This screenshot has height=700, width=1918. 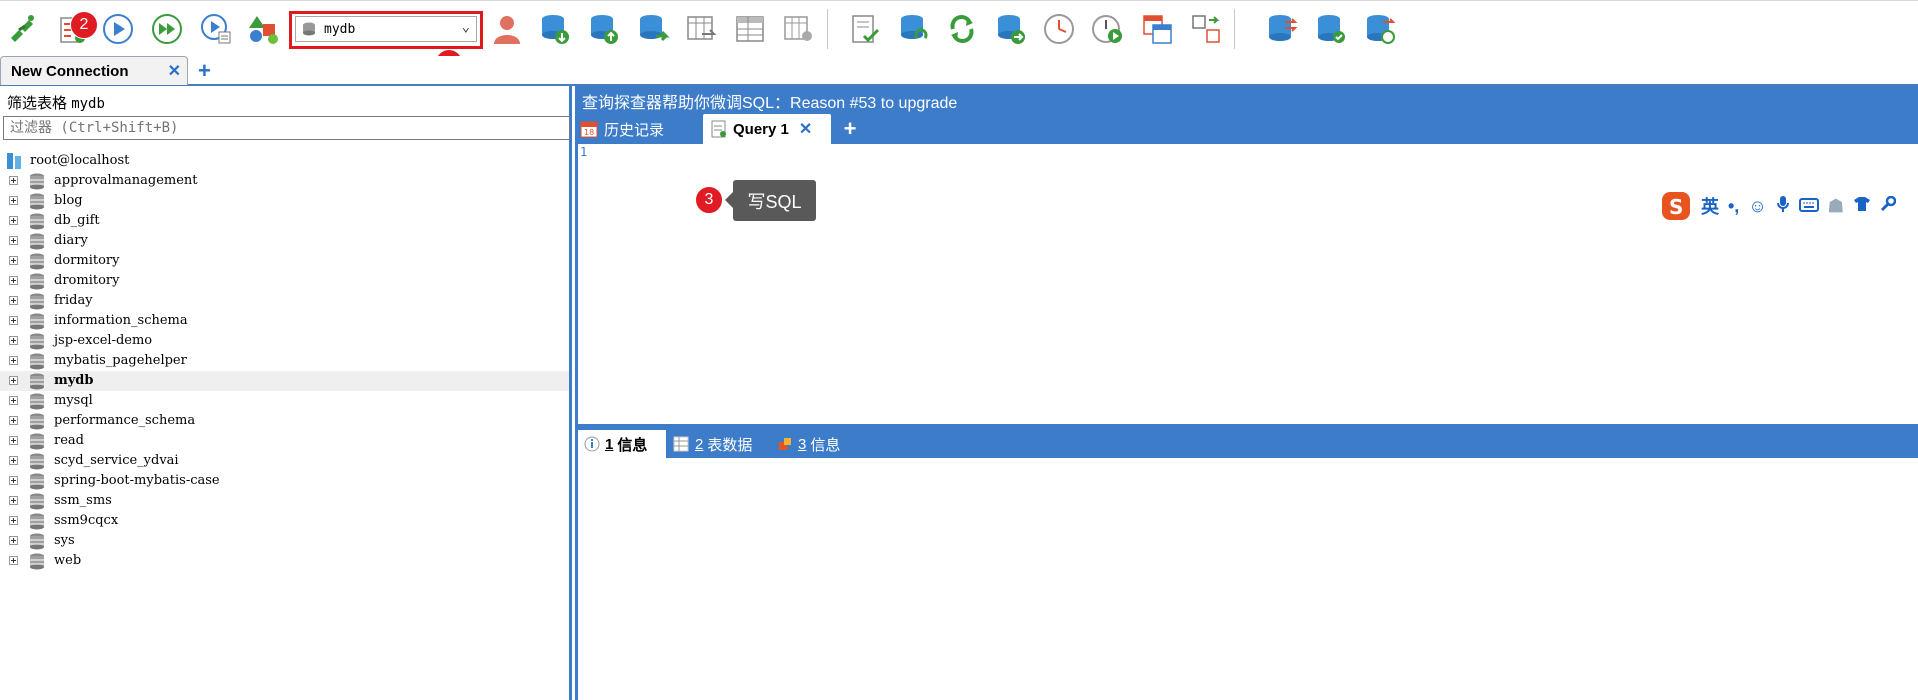 I want to click on tab-result-info-2: 3 信息, so click(x=813, y=444).